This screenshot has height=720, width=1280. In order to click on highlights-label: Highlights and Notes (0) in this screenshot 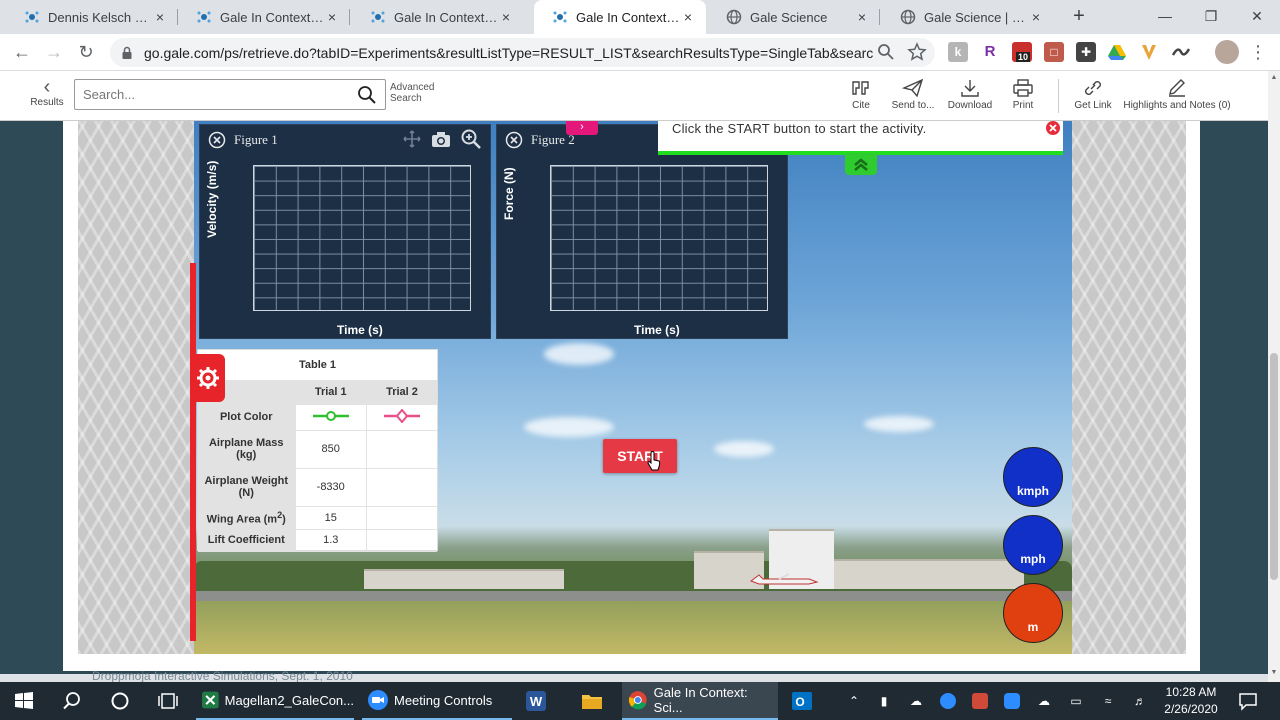, I will do `click(1177, 105)`.